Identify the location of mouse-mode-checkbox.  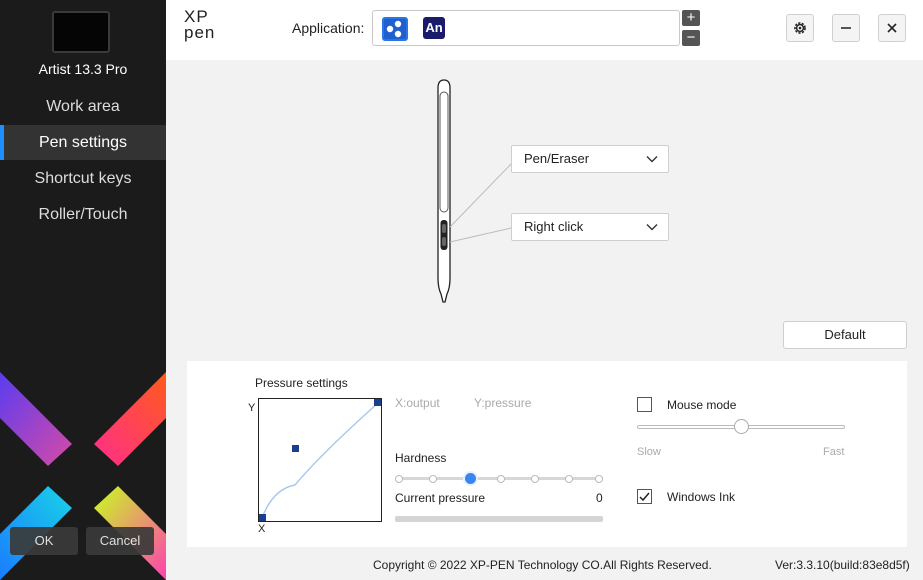
(644, 404).